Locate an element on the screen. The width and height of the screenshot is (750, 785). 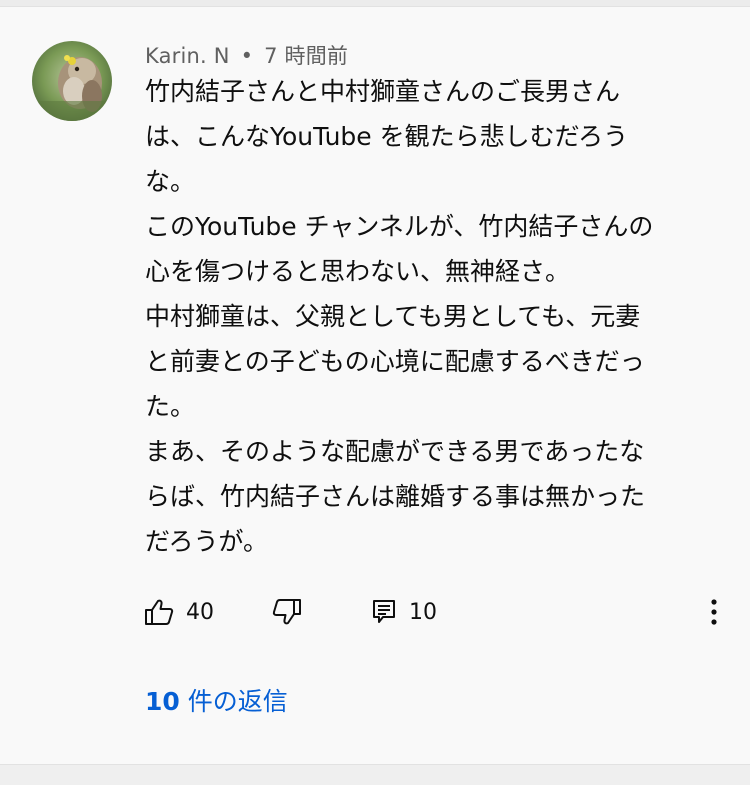
reply-button: 10 is located at coordinates (404, 612).